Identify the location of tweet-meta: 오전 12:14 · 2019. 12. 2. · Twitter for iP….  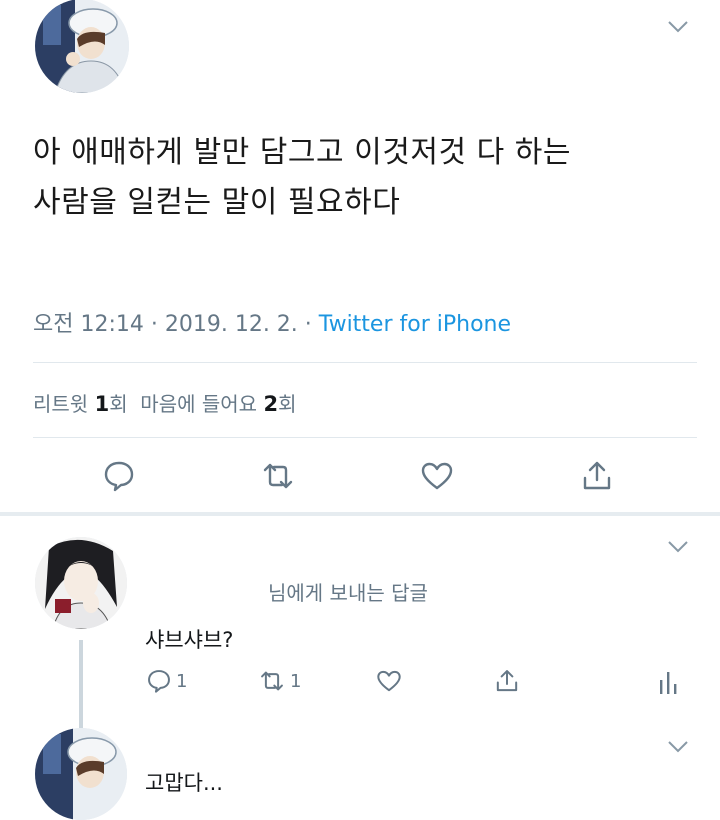
(272, 322).